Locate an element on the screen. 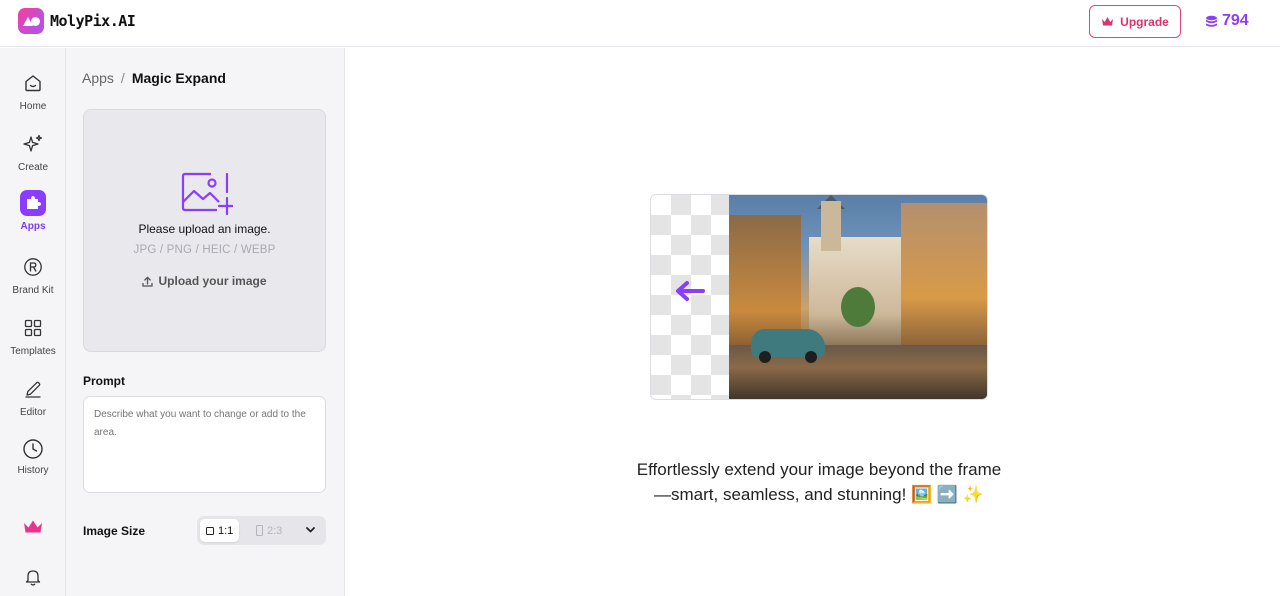 The height and width of the screenshot is (596, 1280). page-title: Magic Expand is located at coordinates (178, 78).